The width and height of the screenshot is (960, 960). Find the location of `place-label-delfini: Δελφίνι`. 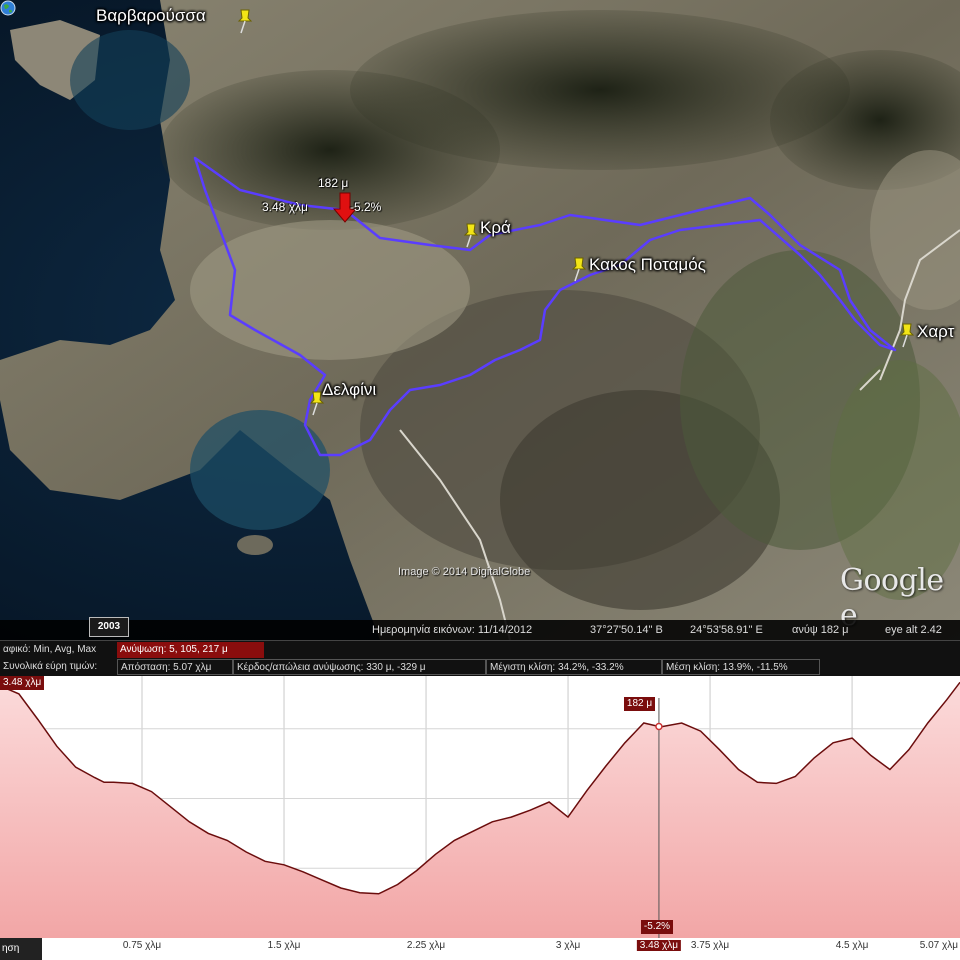

place-label-delfini: Δελφίνι is located at coordinates (349, 390).